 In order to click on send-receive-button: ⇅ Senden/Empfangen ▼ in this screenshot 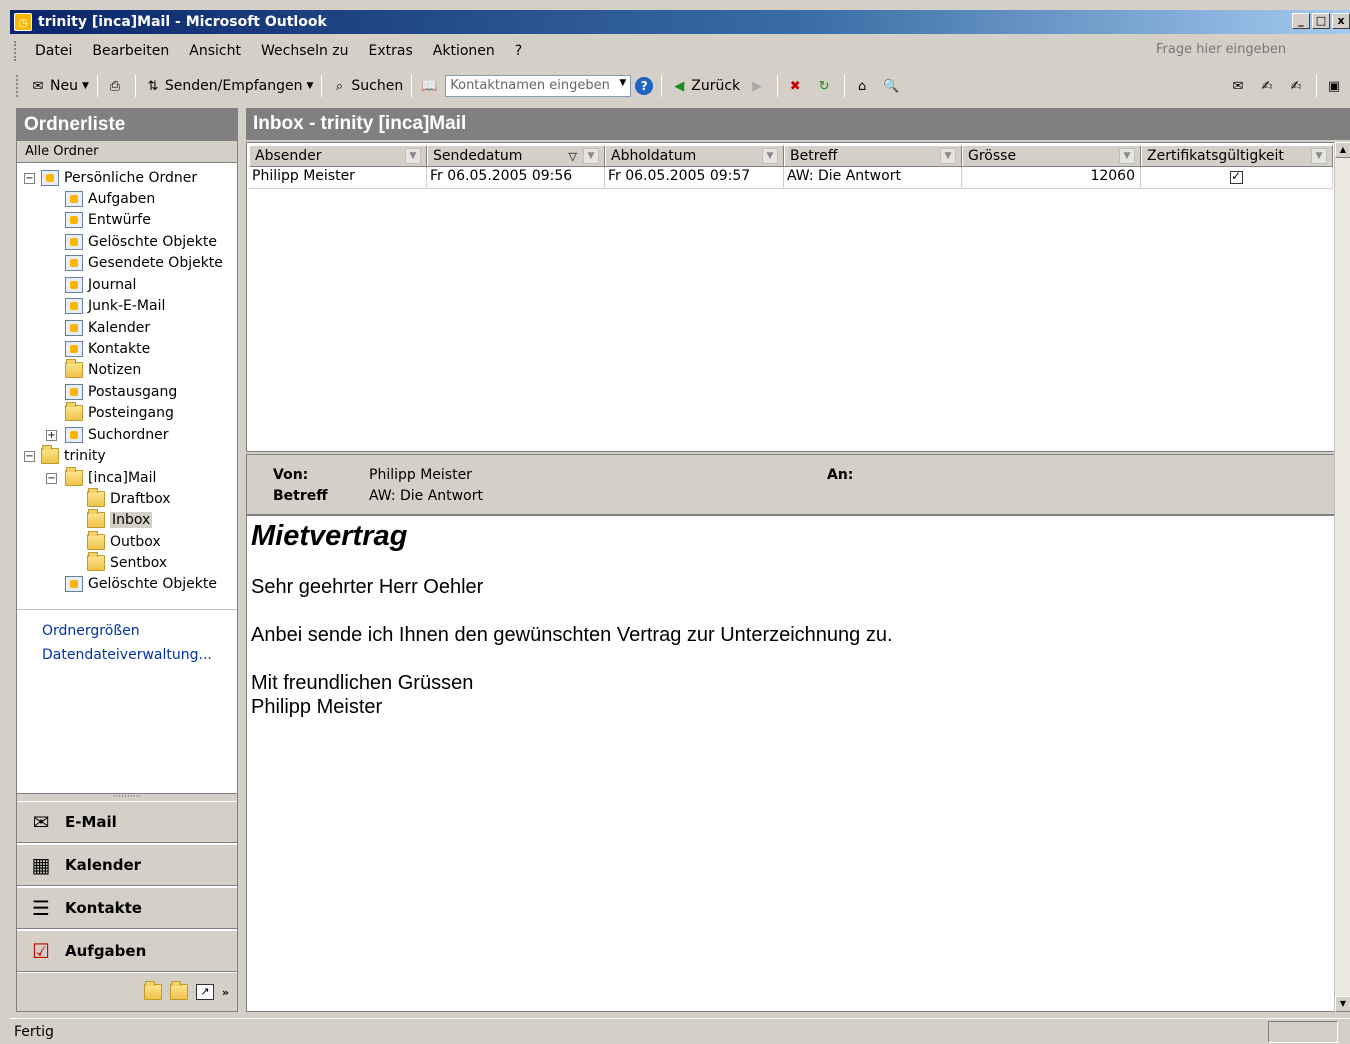, I will do `click(229, 86)`.